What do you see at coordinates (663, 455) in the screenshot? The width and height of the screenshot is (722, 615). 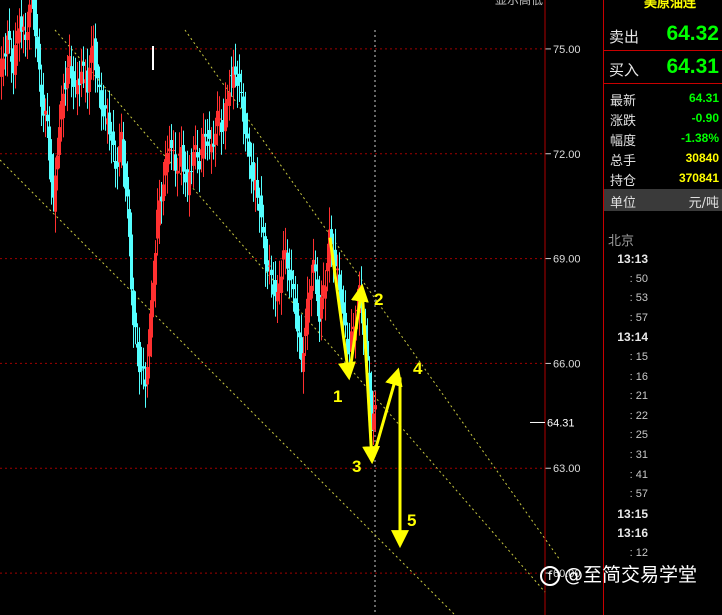 I see `tick-second-row: : 31` at bounding box center [663, 455].